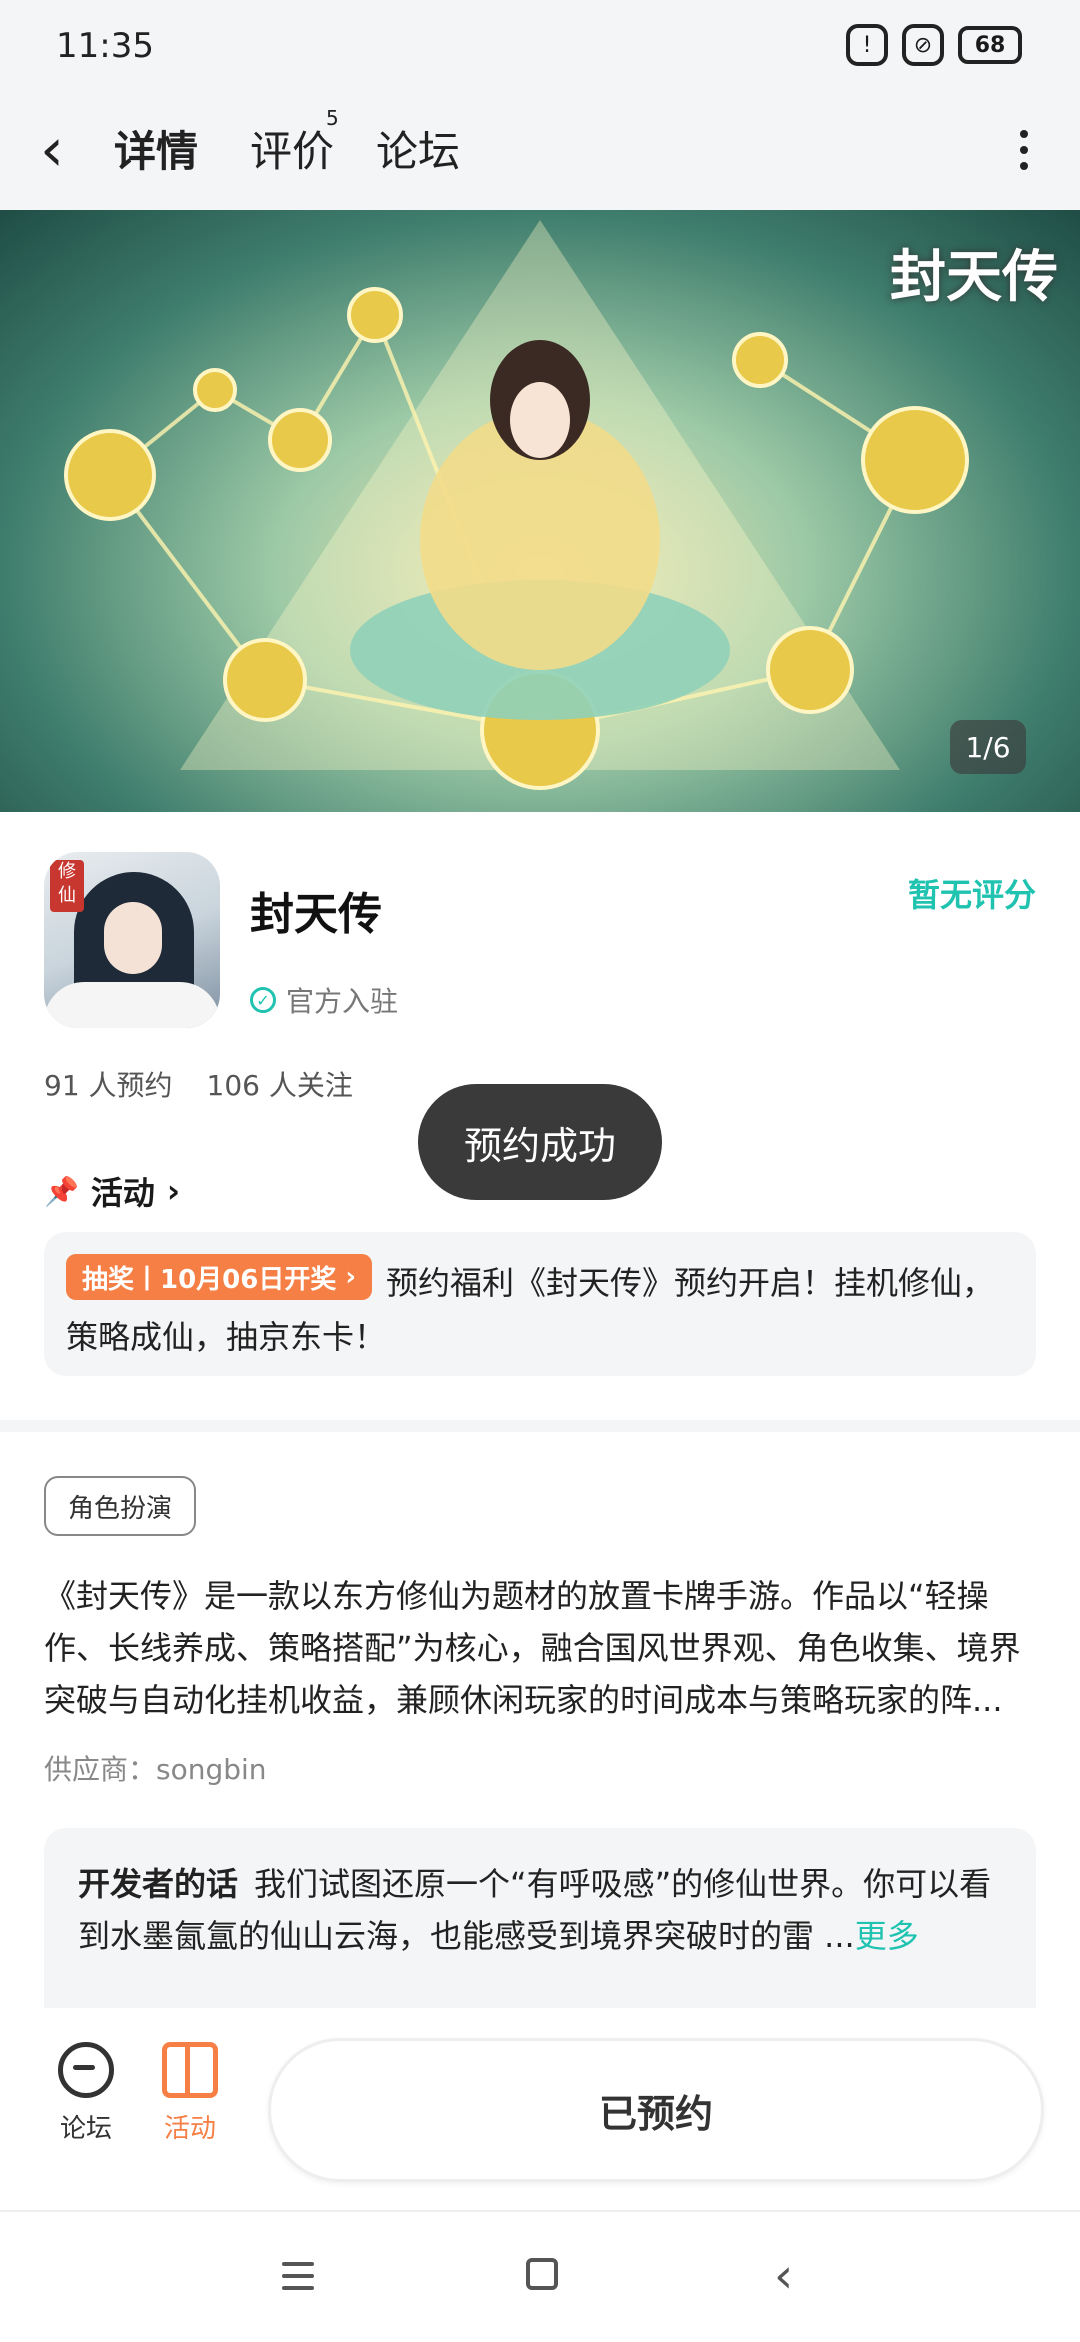  I want to click on activity-text-line2: 策略成仙，抽京东卡！, so click(226, 1337).